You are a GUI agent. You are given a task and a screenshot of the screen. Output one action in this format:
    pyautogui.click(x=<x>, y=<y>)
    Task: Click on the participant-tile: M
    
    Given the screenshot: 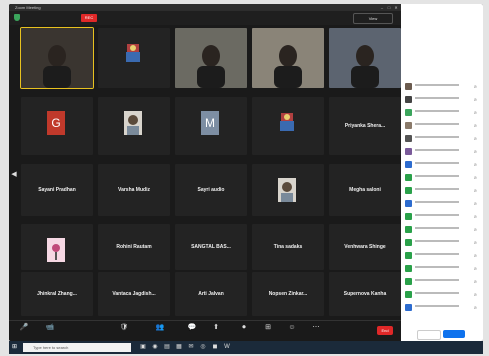 What is the action you would take?
    pyautogui.click(x=211, y=126)
    